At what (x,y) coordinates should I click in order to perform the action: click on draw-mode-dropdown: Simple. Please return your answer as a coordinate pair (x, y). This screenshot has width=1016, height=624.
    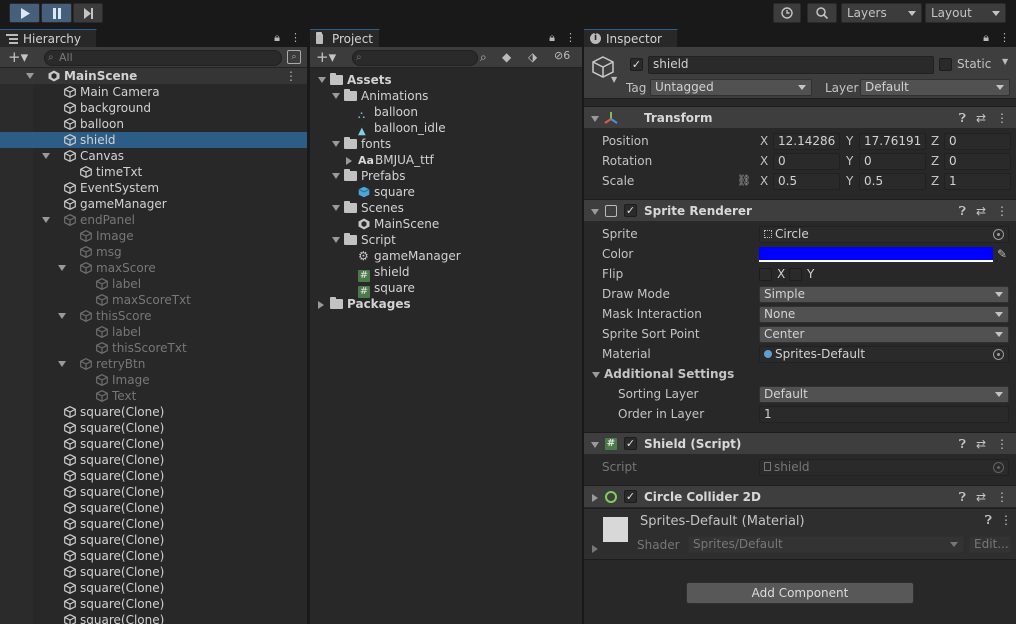
    Looking at the image, I should click on (884, 294).